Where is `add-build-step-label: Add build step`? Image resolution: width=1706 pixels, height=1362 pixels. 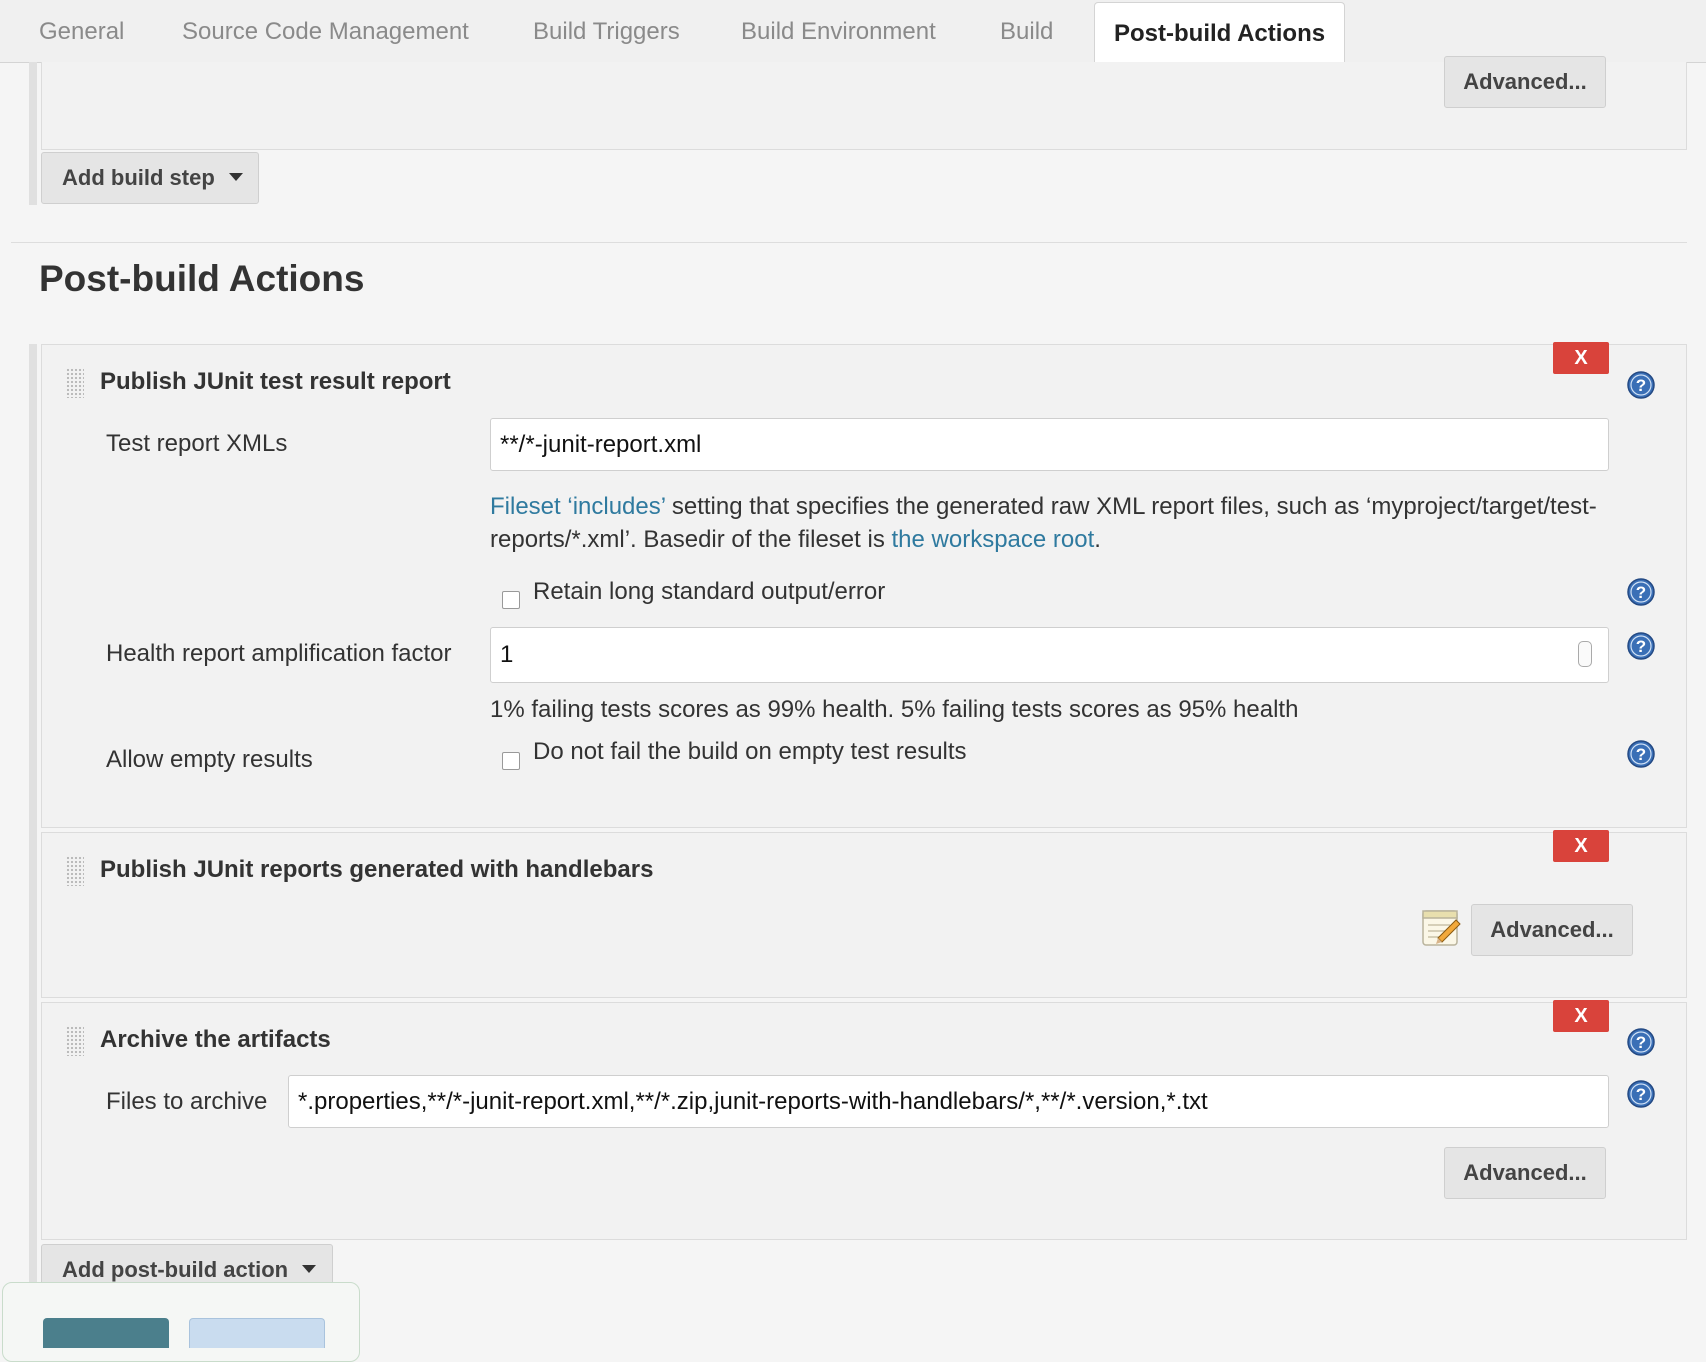
add-build-step-label: Add build step is located at coordinates (138, 177).